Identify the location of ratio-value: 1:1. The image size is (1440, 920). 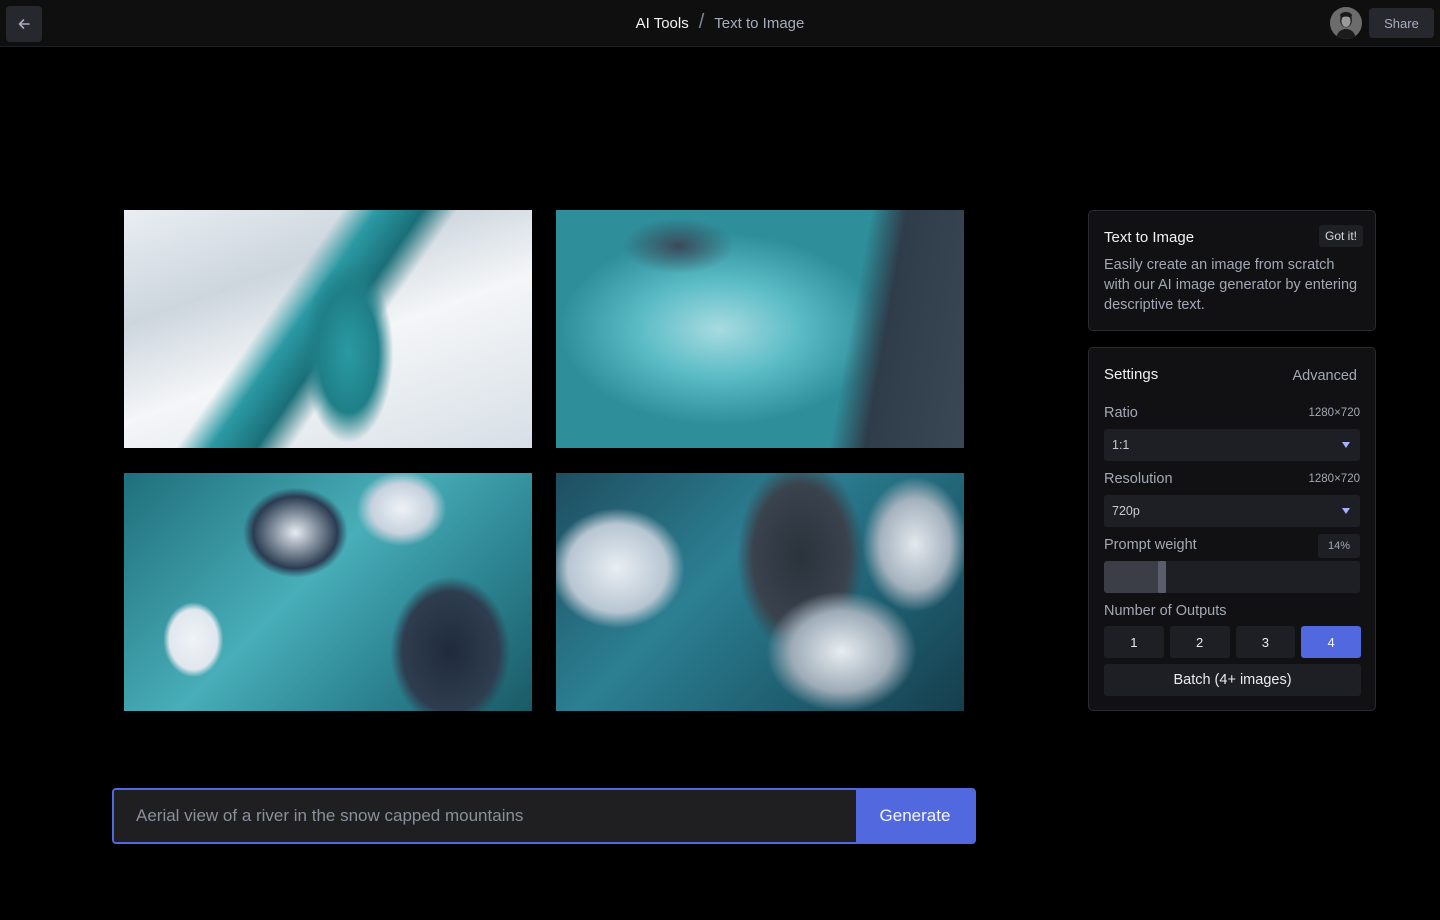
(1121, 445).